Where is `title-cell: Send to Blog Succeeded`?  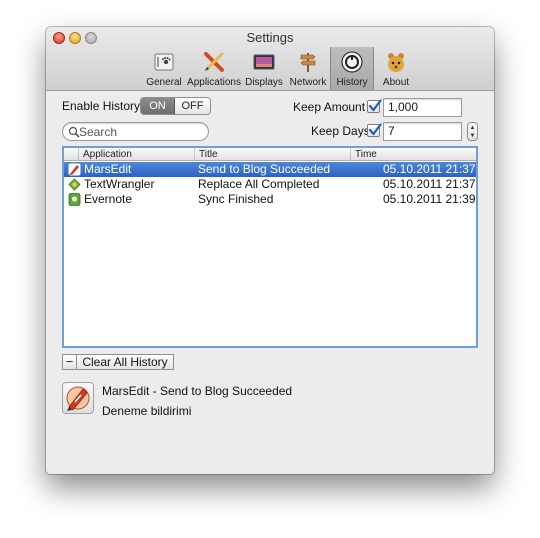 title-cell: Send to Blog Succeeded is located at coordinates (264, 169).